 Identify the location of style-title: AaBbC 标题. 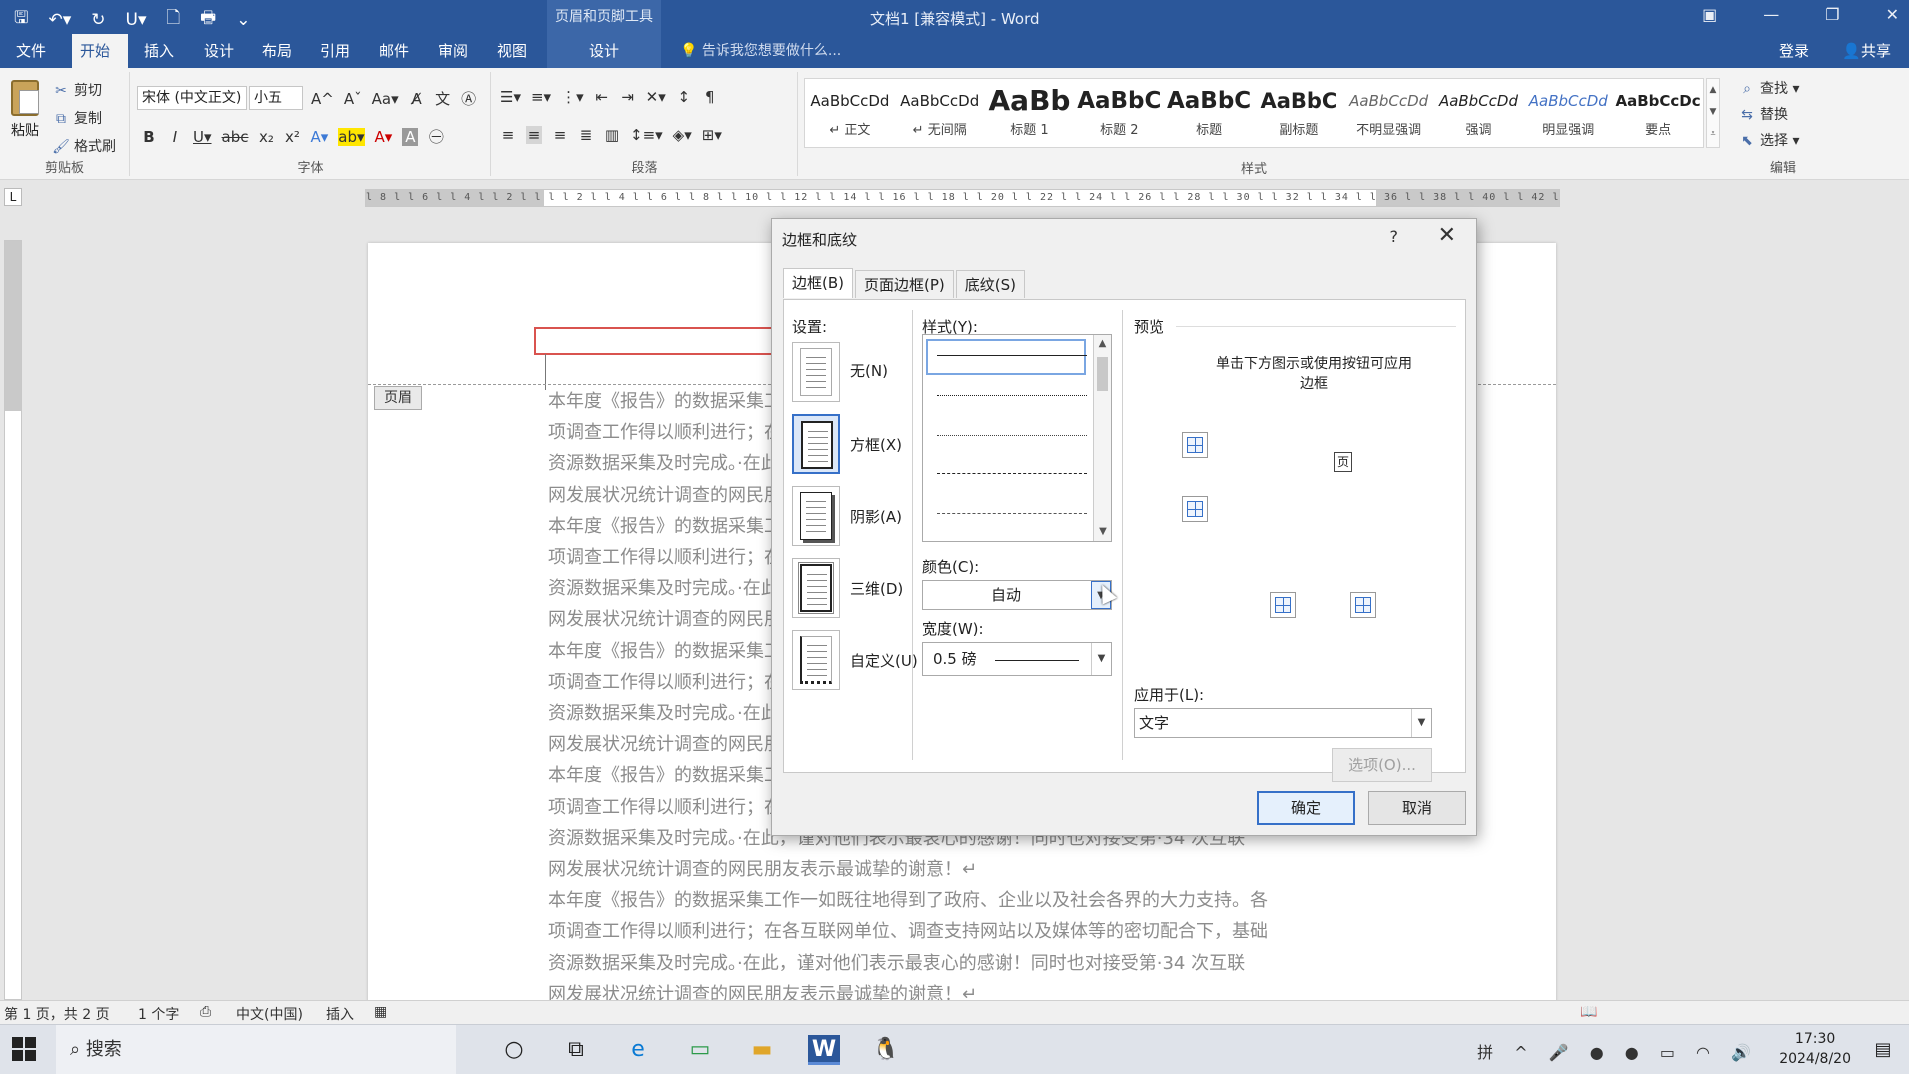
(1209, 113).